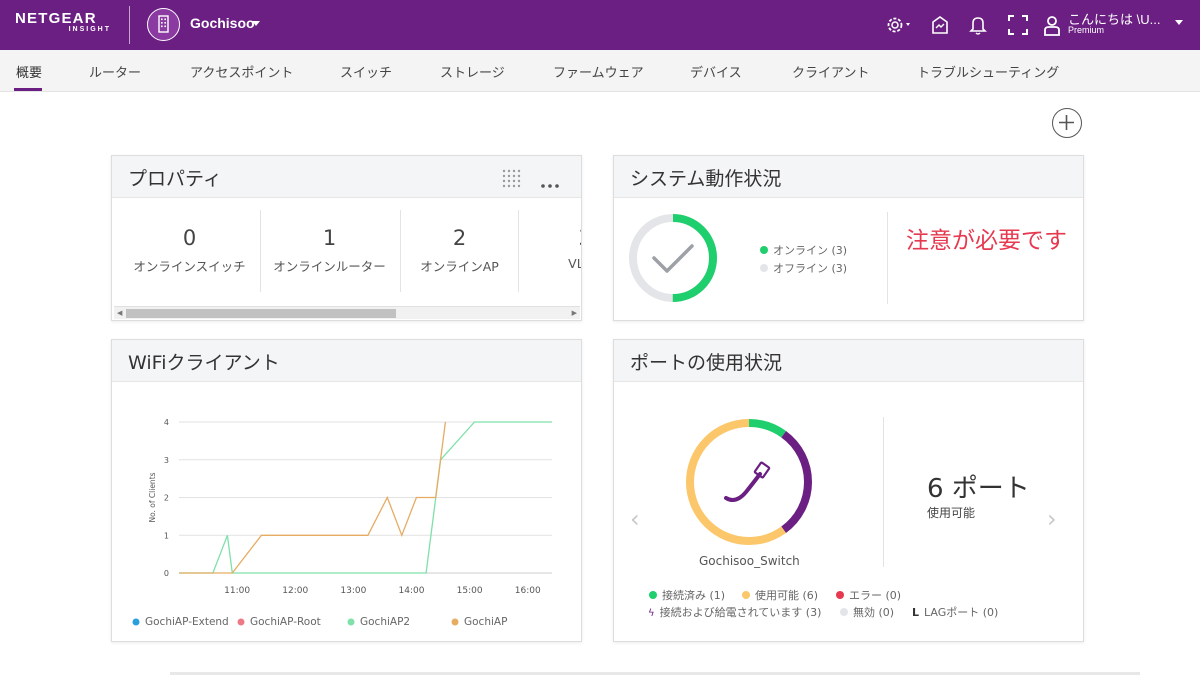 The image size is (1200, 675). Describe the element at coordinates (119, 313) in the screenshot. I see `scroll-left-icon: ◀` at that location.